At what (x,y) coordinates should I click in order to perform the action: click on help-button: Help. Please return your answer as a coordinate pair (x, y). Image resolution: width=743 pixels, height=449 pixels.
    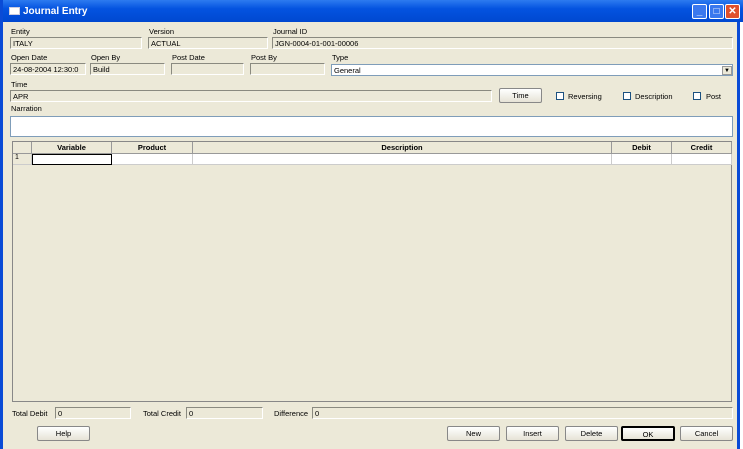
    Looking at the image, I should click on (63, 433).